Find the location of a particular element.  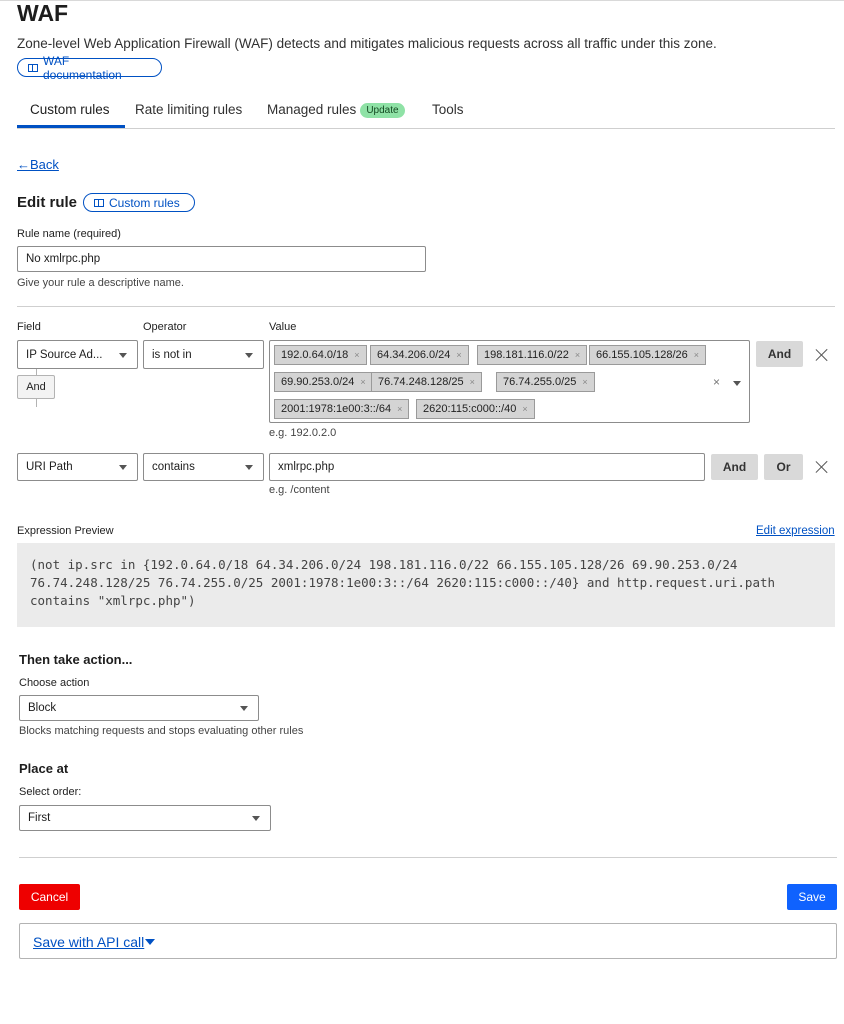

select-order-label: Select order: is located at coordinates (50, 792).